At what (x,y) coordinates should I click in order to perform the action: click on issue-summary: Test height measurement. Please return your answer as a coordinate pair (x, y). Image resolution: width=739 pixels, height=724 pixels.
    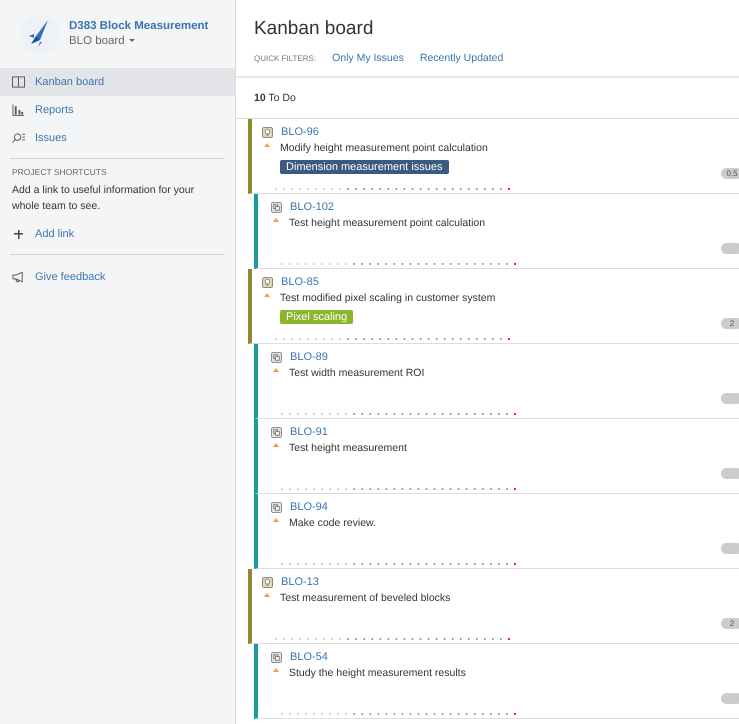
    Looking at the image, I should click on (348, 448).